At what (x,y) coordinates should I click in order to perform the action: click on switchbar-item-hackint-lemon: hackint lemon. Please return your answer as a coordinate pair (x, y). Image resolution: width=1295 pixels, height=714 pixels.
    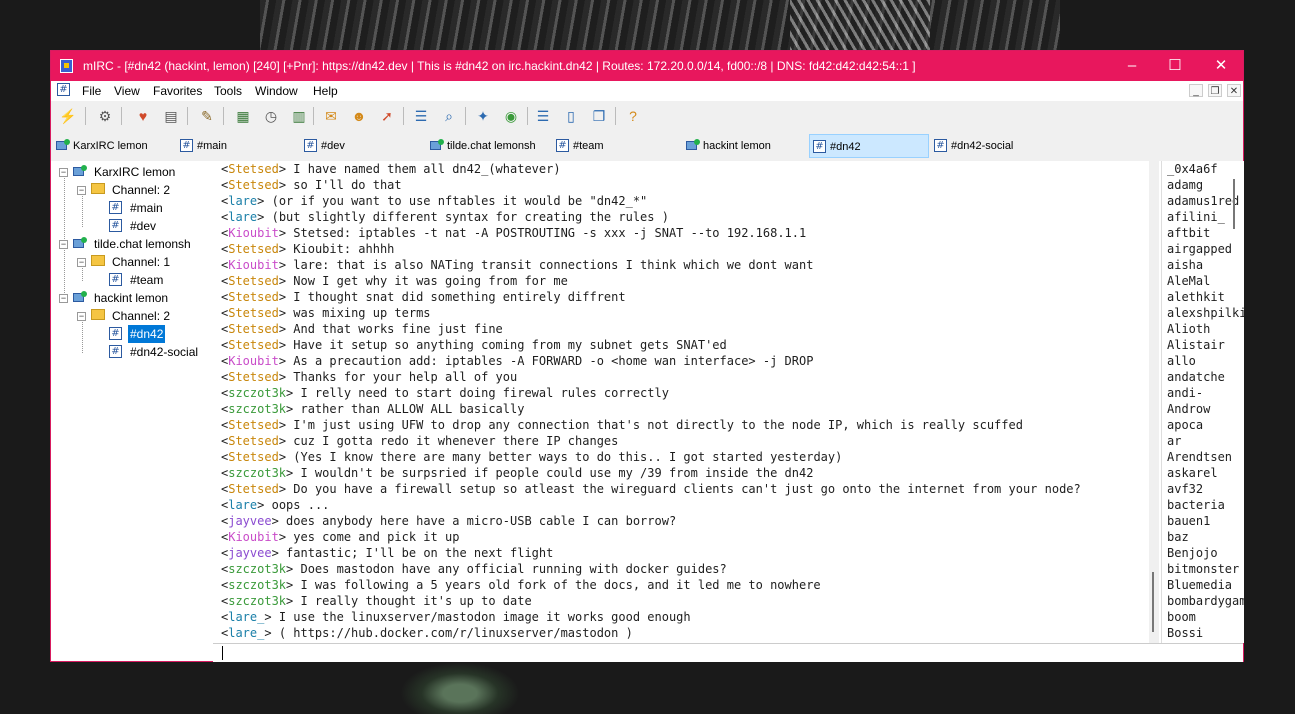
    Looking at the image, I should click on (745, 146).